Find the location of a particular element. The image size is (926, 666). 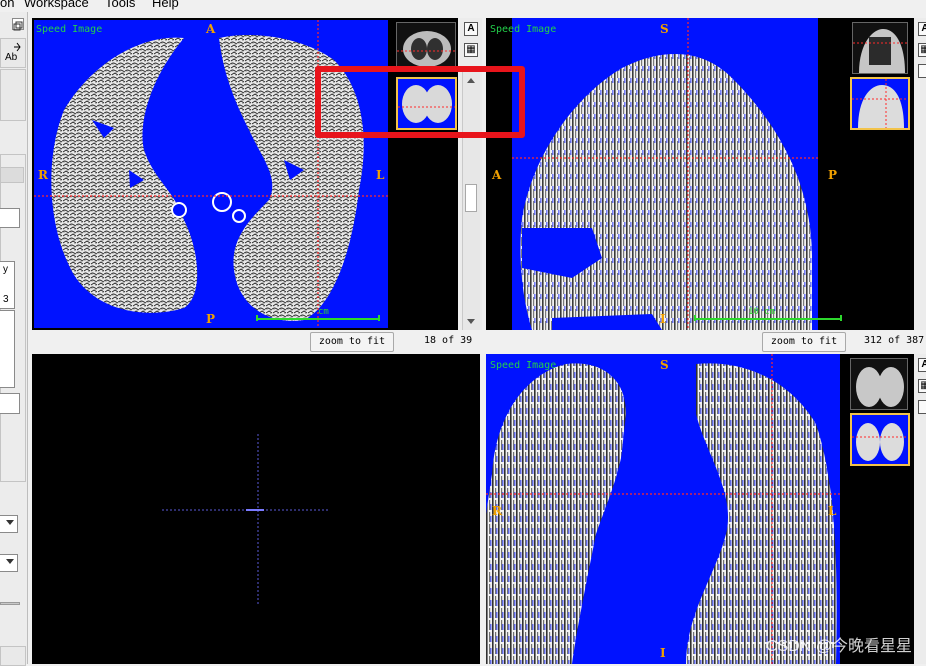

menu-item-workspace: Workspace is located at coordinates (56, 5).